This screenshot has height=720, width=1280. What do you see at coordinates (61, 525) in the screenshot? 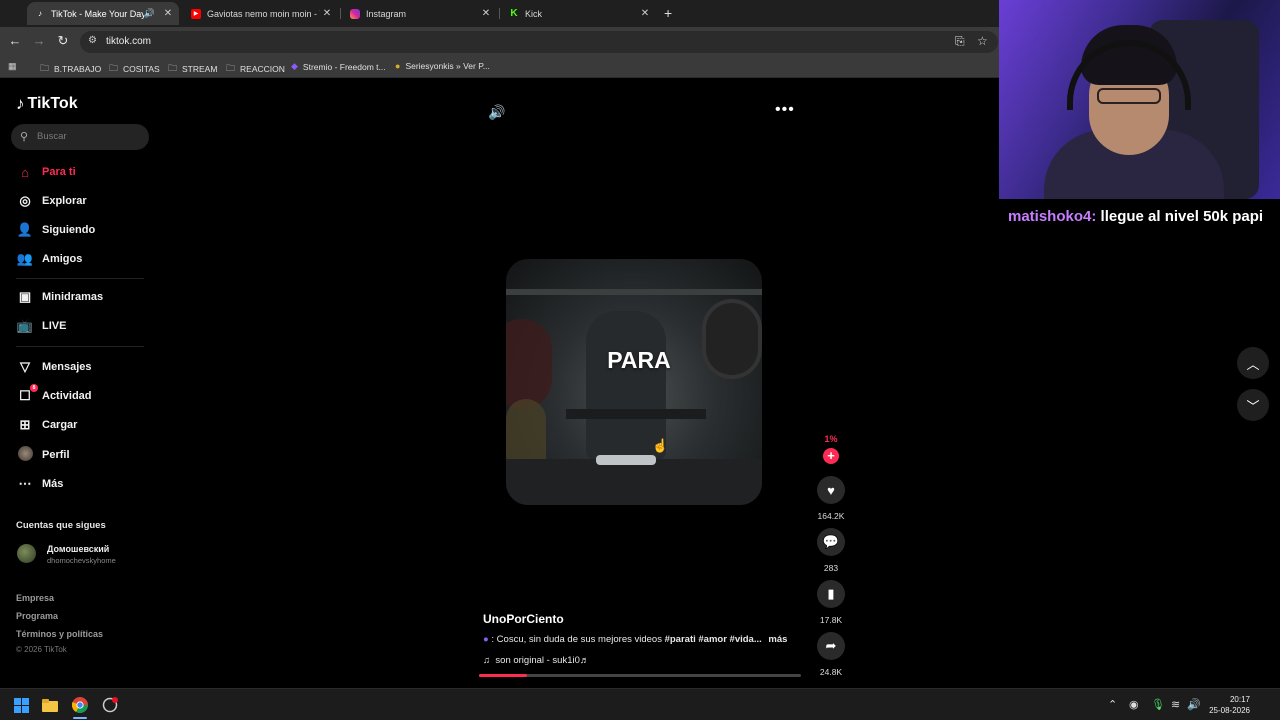
I see `following-section-title: Cuentas que sigues` at bounding box center [61, 525].